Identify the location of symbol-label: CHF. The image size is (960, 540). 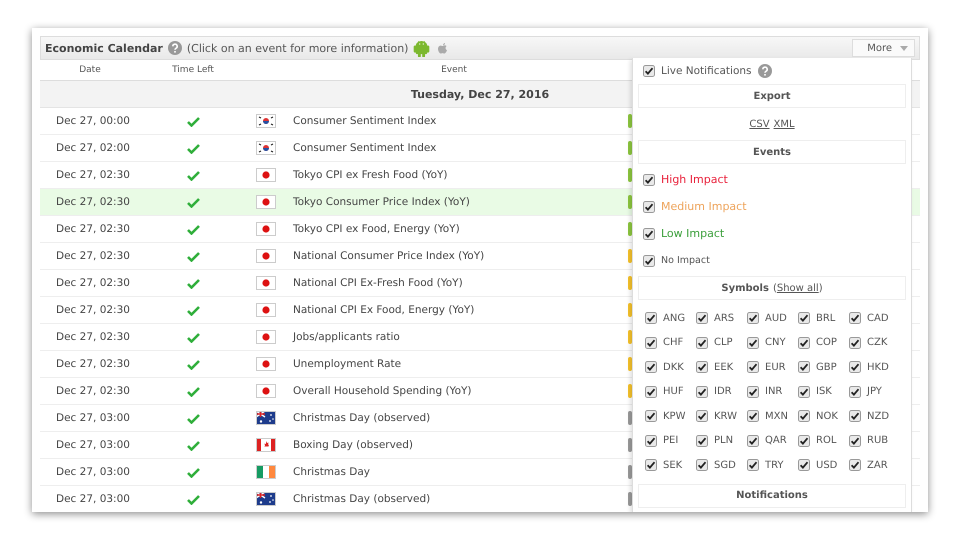
(673, 342).